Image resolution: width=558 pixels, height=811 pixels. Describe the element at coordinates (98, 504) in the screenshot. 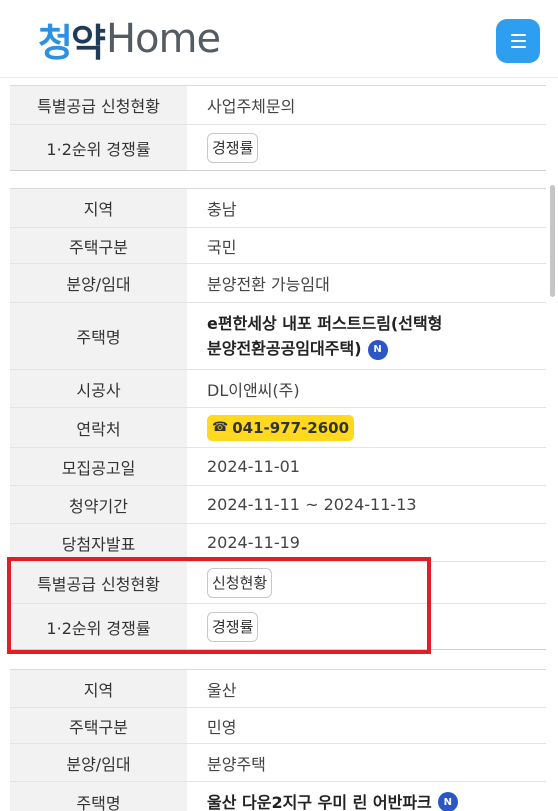

I see `row-label: 청약기간` at that location.